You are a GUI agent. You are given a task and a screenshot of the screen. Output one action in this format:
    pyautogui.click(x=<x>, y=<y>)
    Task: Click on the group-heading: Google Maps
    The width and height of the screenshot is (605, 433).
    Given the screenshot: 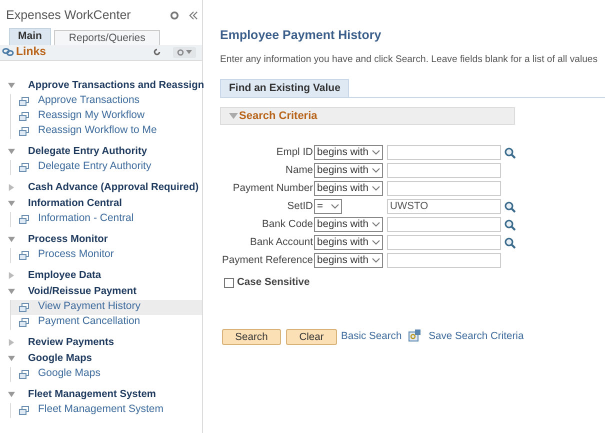 What is the action you would take?
    pyautogui.click(x=60, y=358)
    